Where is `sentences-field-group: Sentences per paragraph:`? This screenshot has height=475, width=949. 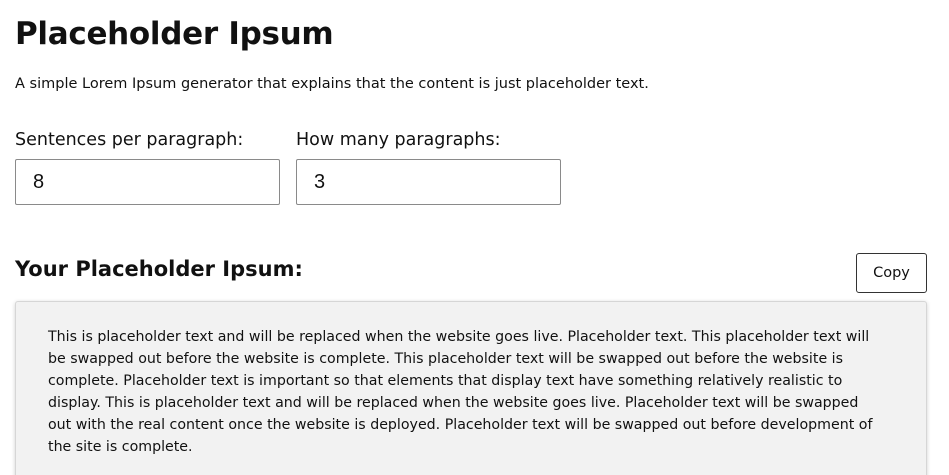
sentences-field-group: Sentences per paragraph: is located at coordinates (147, 166).